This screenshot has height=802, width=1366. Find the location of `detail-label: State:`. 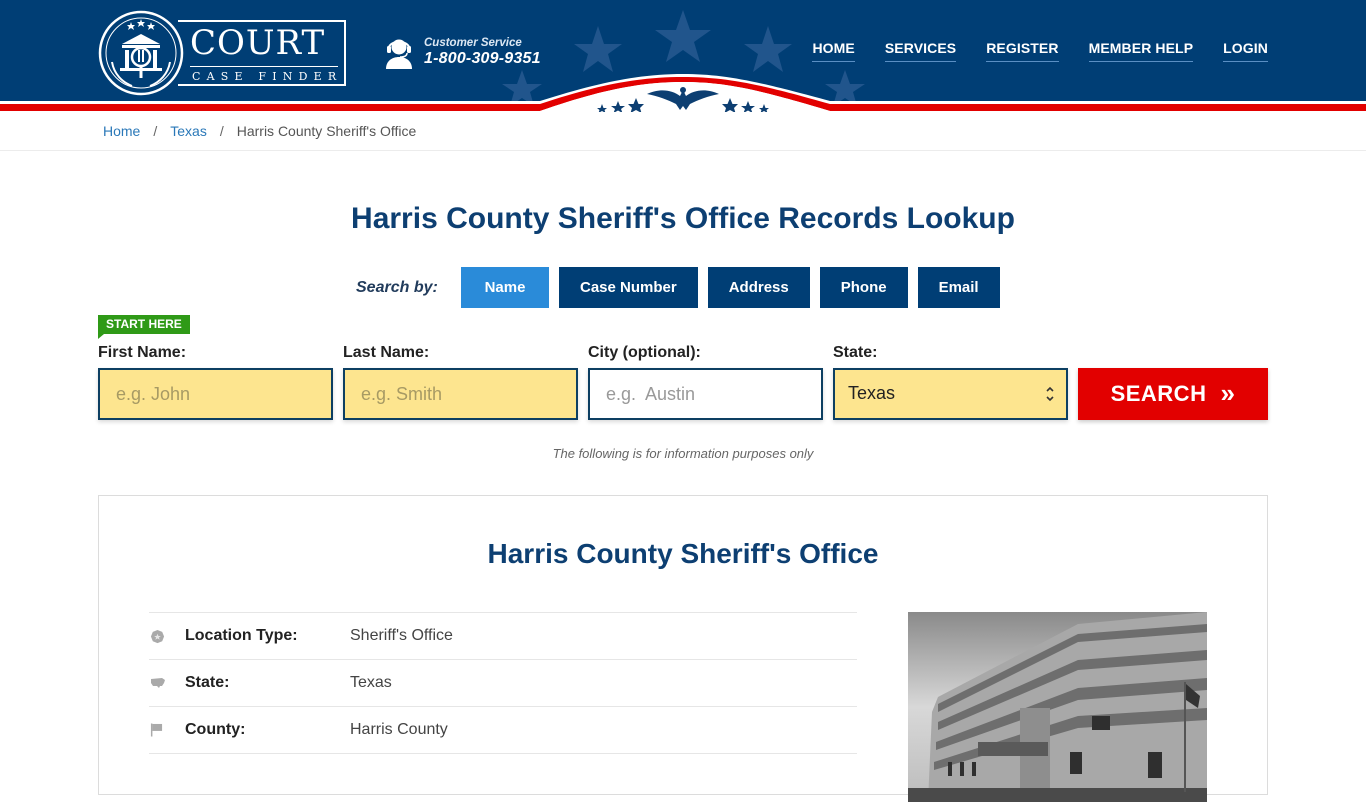

detail-label: State: is located at coordinates (207, 682).